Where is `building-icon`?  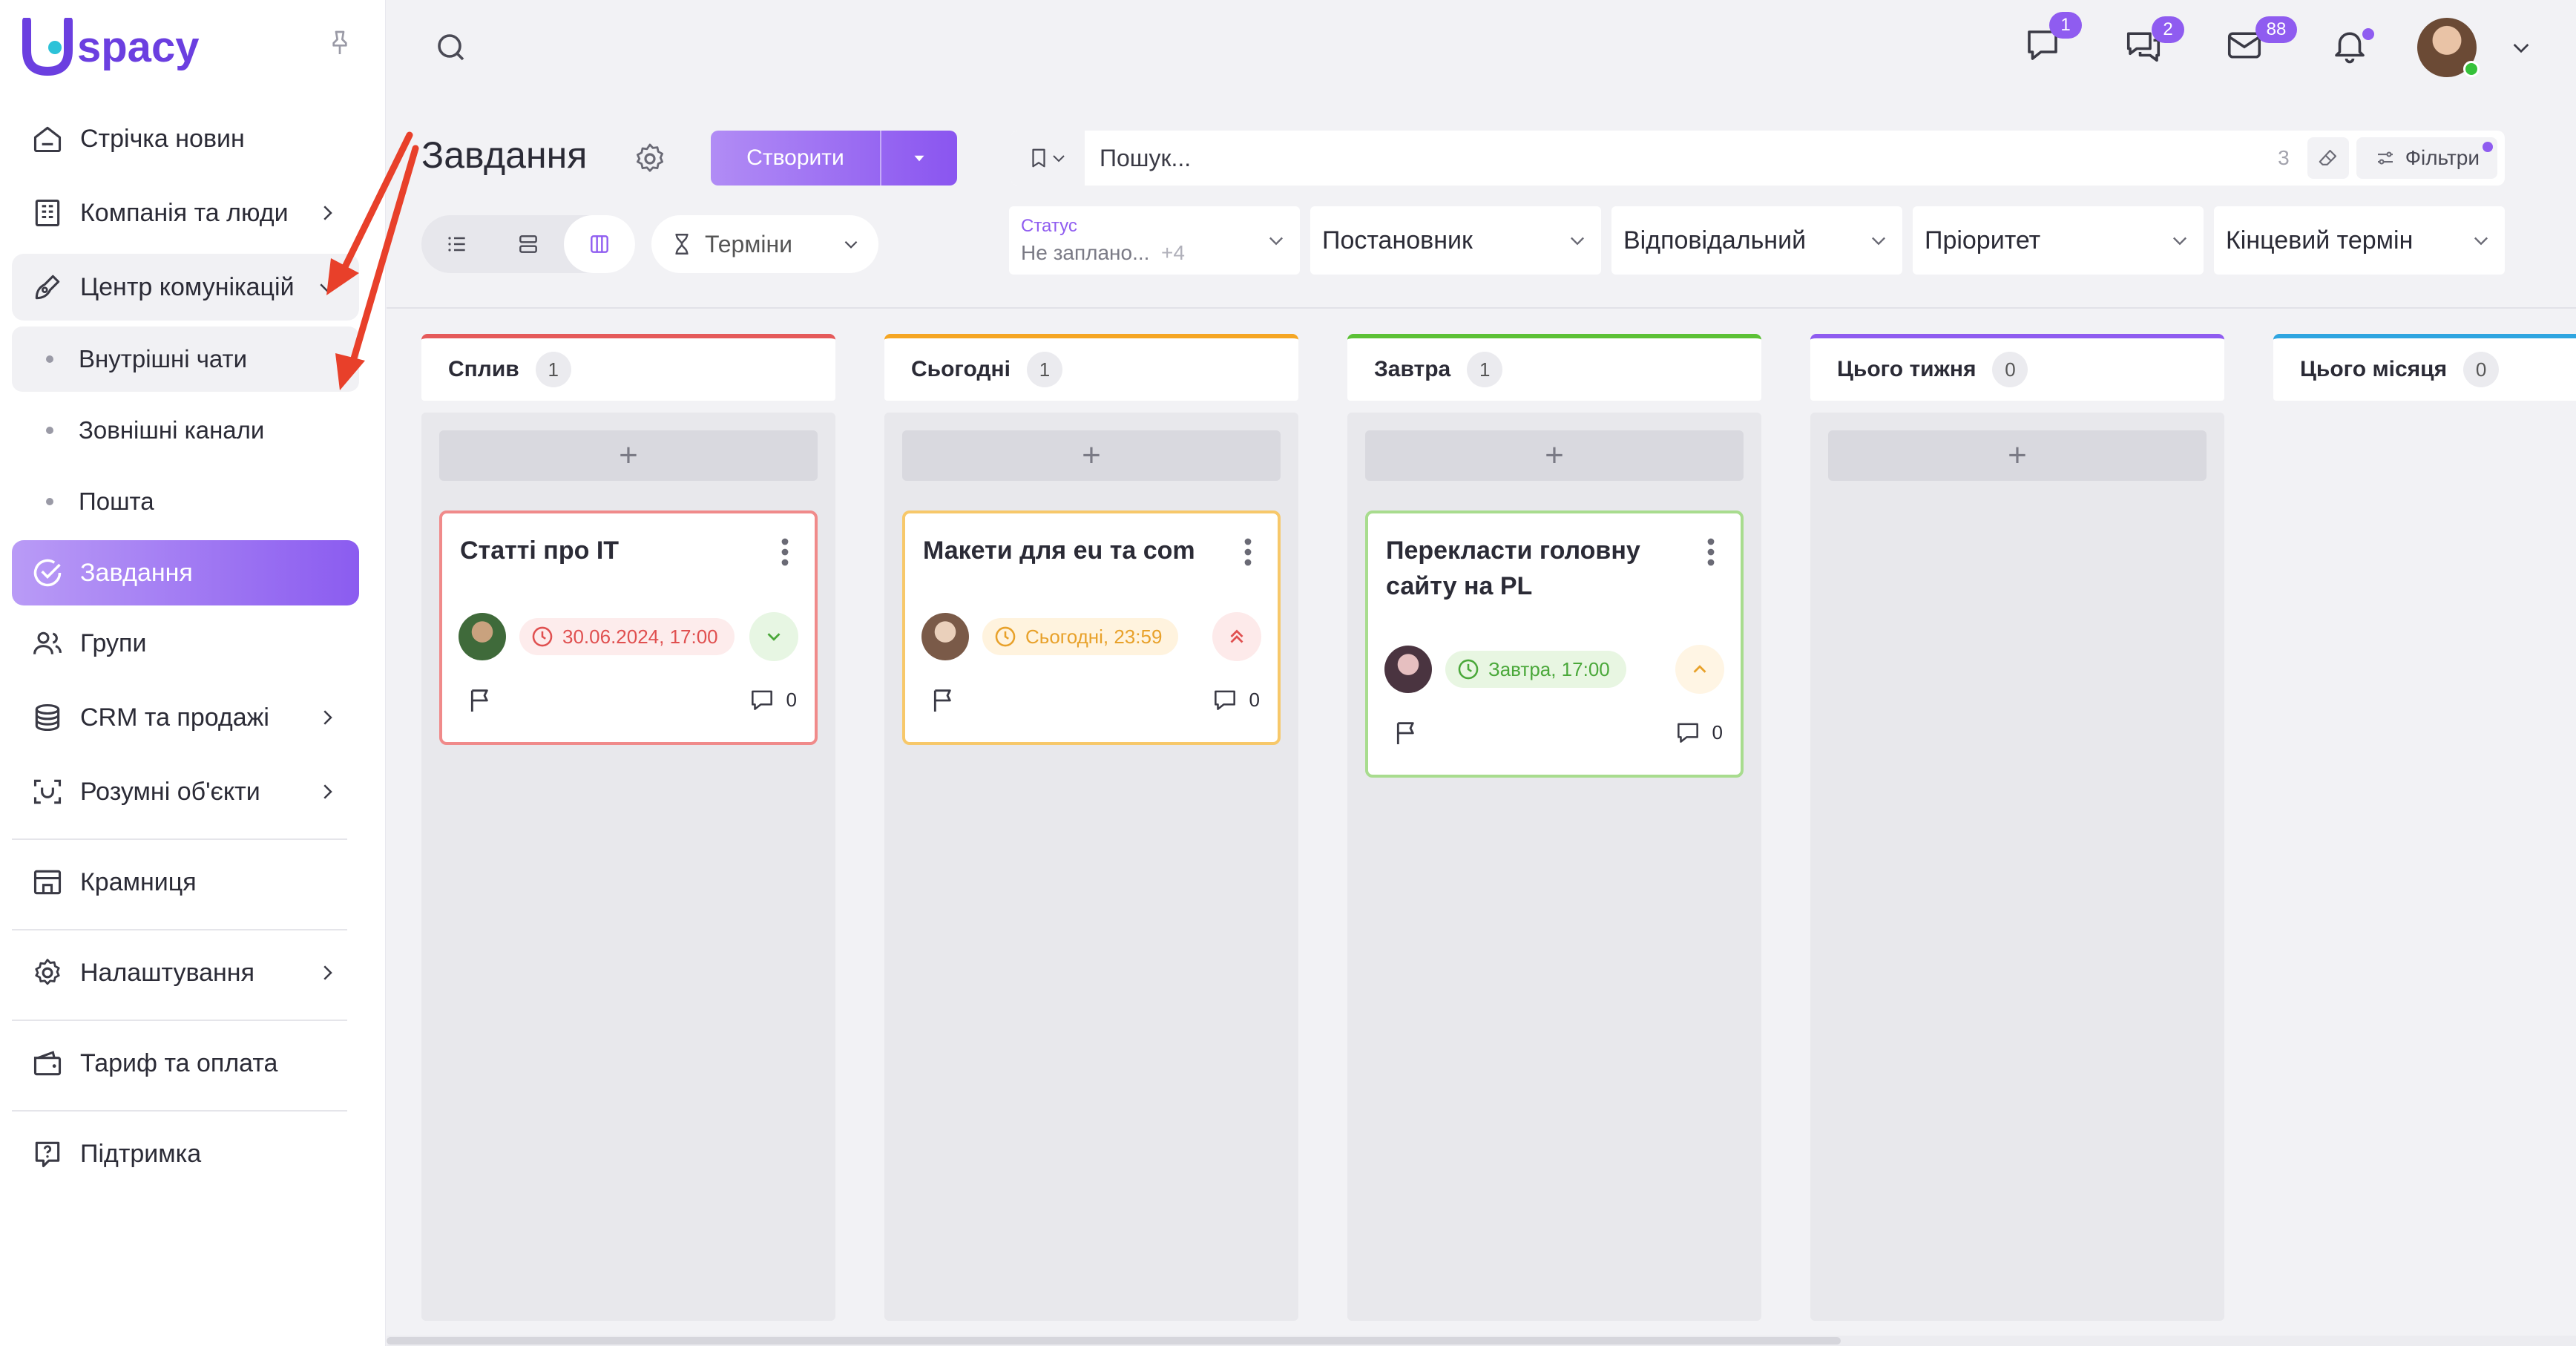 building-icon is located at coordinates (47, 213).